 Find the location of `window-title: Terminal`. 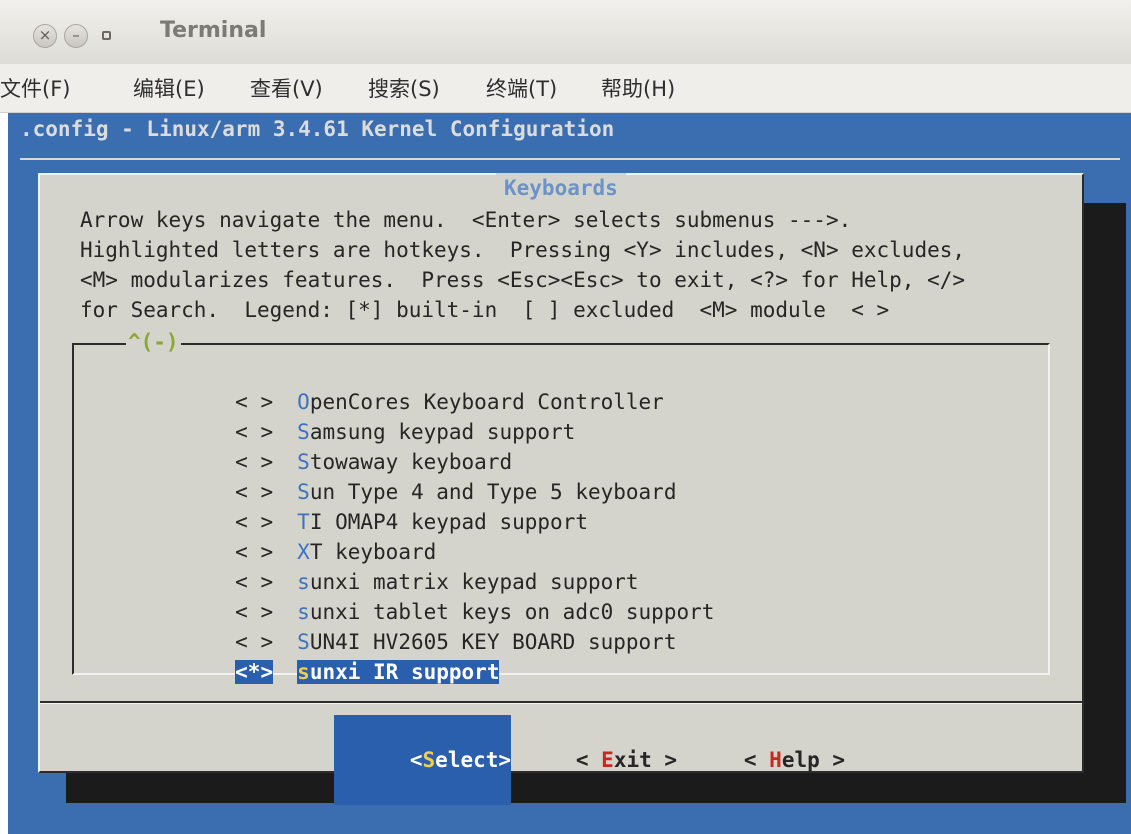

window-title: Terminal is located at coordinates (213, 30).